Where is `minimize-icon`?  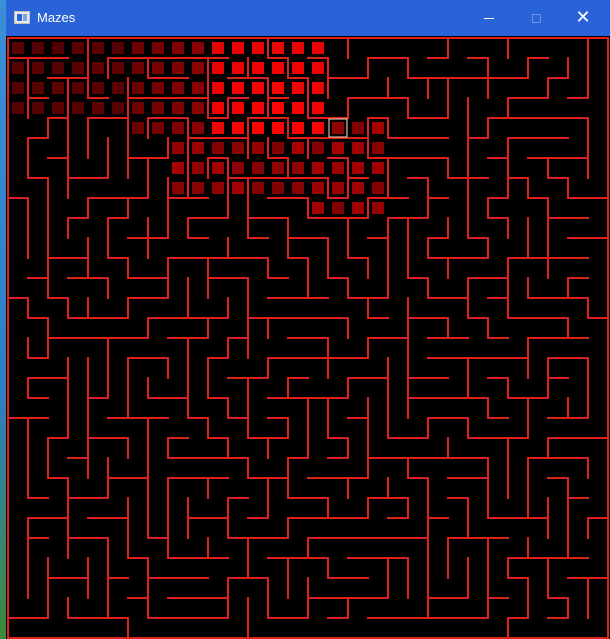
minimize-icon is located at coordinates (489, 18).